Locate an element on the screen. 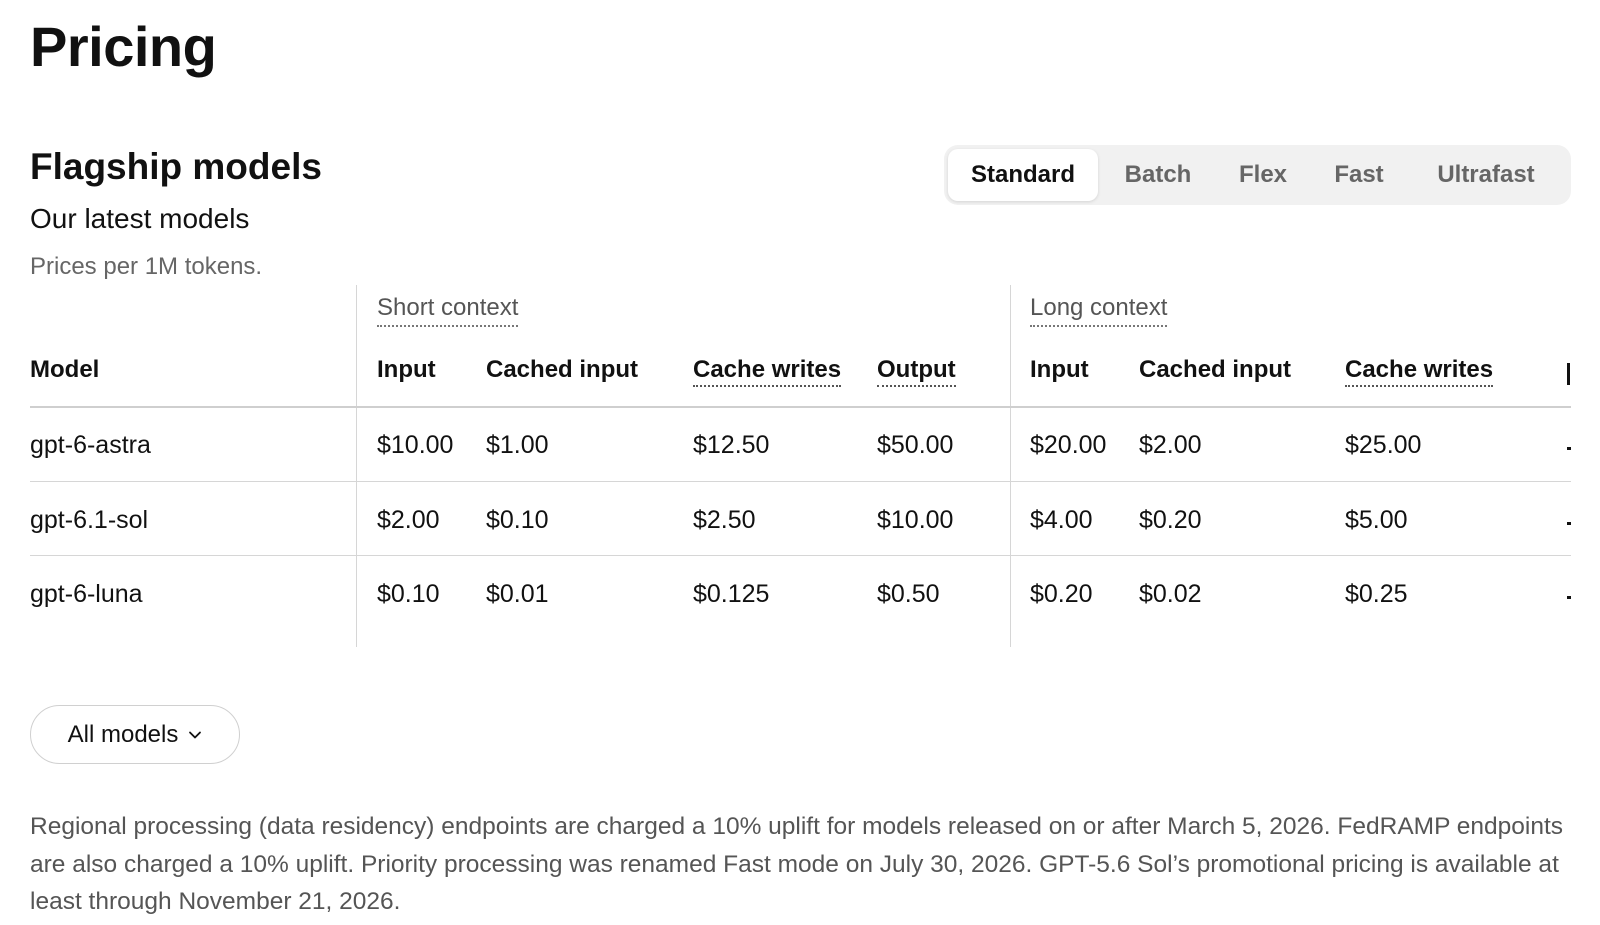 The width and height of the screenshot is (1600, 925). short-cached-input-header: Cached input is located at coordinates (562, 369).